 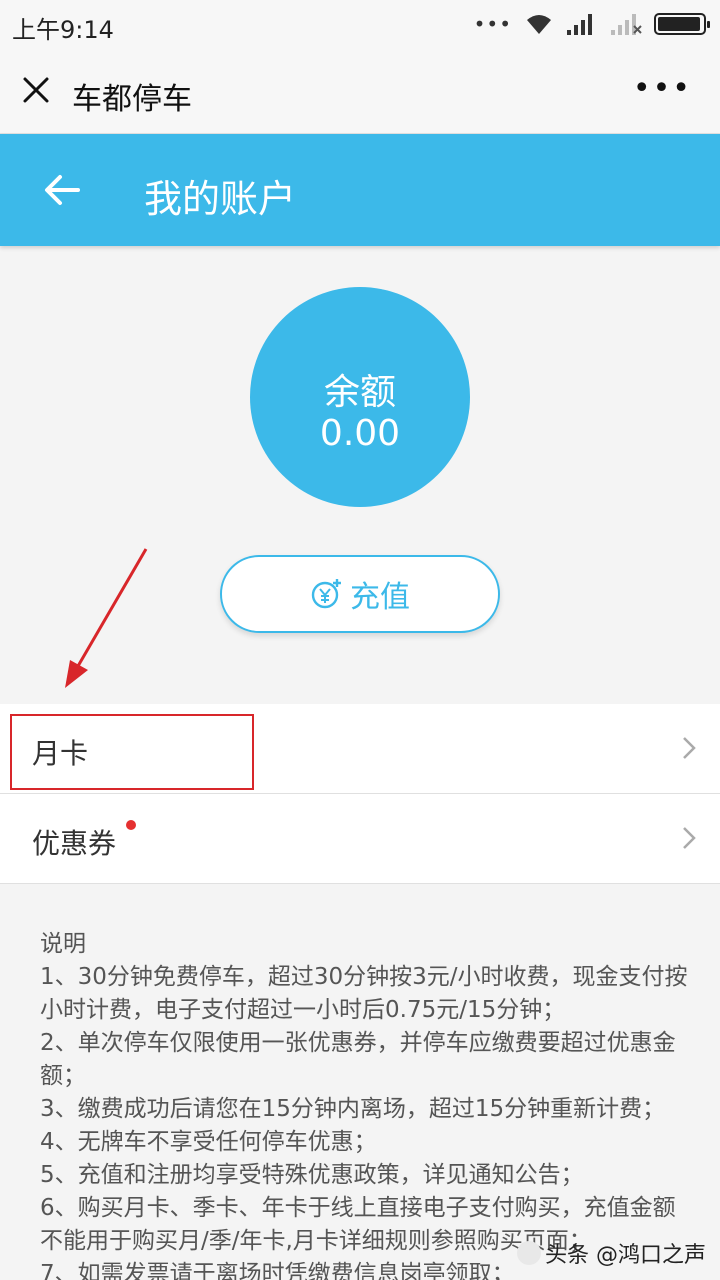 What do you see at coordinates (360, 839) in the screenshot?
I see `menu-item-coupons: 优惠券` at bounding box center [360, 839].